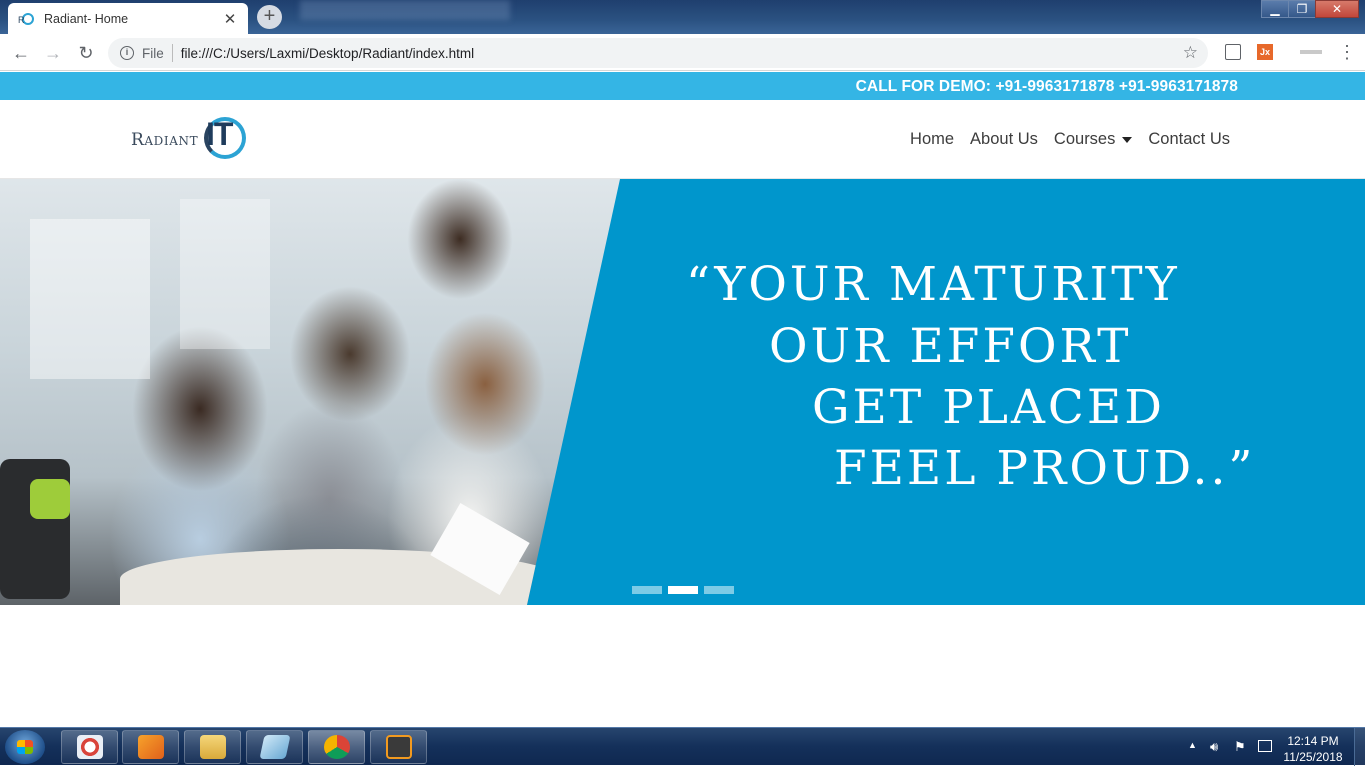 This screenshot has width=1365, height=766. I want to click on taskbar-media-player, so click(150, 747).